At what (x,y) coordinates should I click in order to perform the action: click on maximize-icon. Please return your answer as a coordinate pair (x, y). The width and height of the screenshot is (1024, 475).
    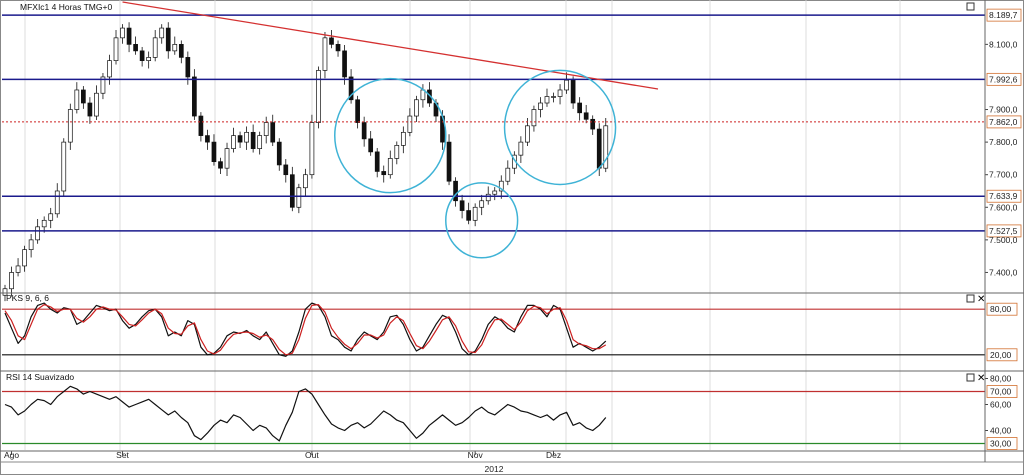
    Looking at the image, I should click on (970, 6).